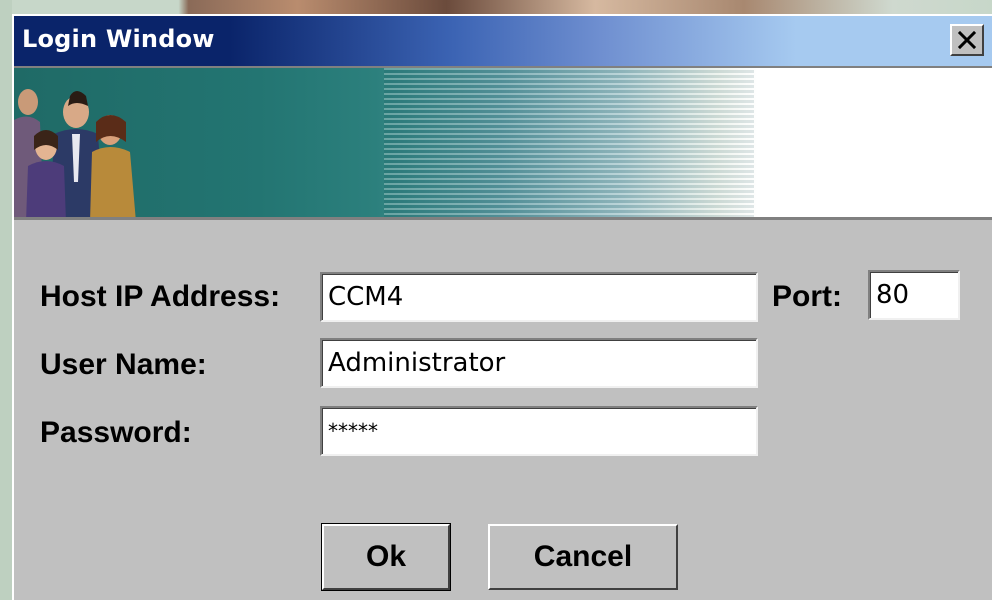  I want to click on people-silhouettes-icon, so click(75, 153).